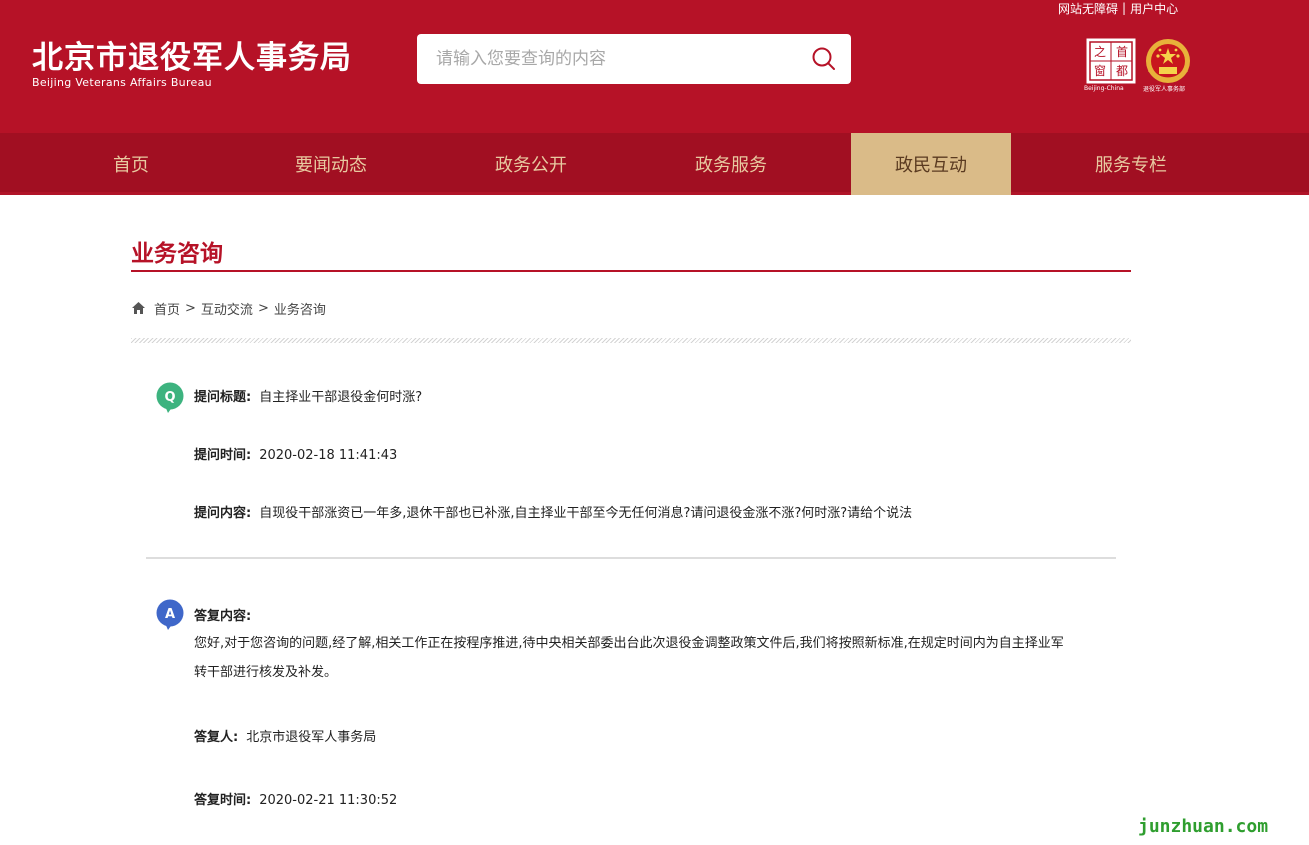 This screenshot has height=845, width=1309. I want to click on nav-item-gov-service: 政务服务, so click(731, 164).